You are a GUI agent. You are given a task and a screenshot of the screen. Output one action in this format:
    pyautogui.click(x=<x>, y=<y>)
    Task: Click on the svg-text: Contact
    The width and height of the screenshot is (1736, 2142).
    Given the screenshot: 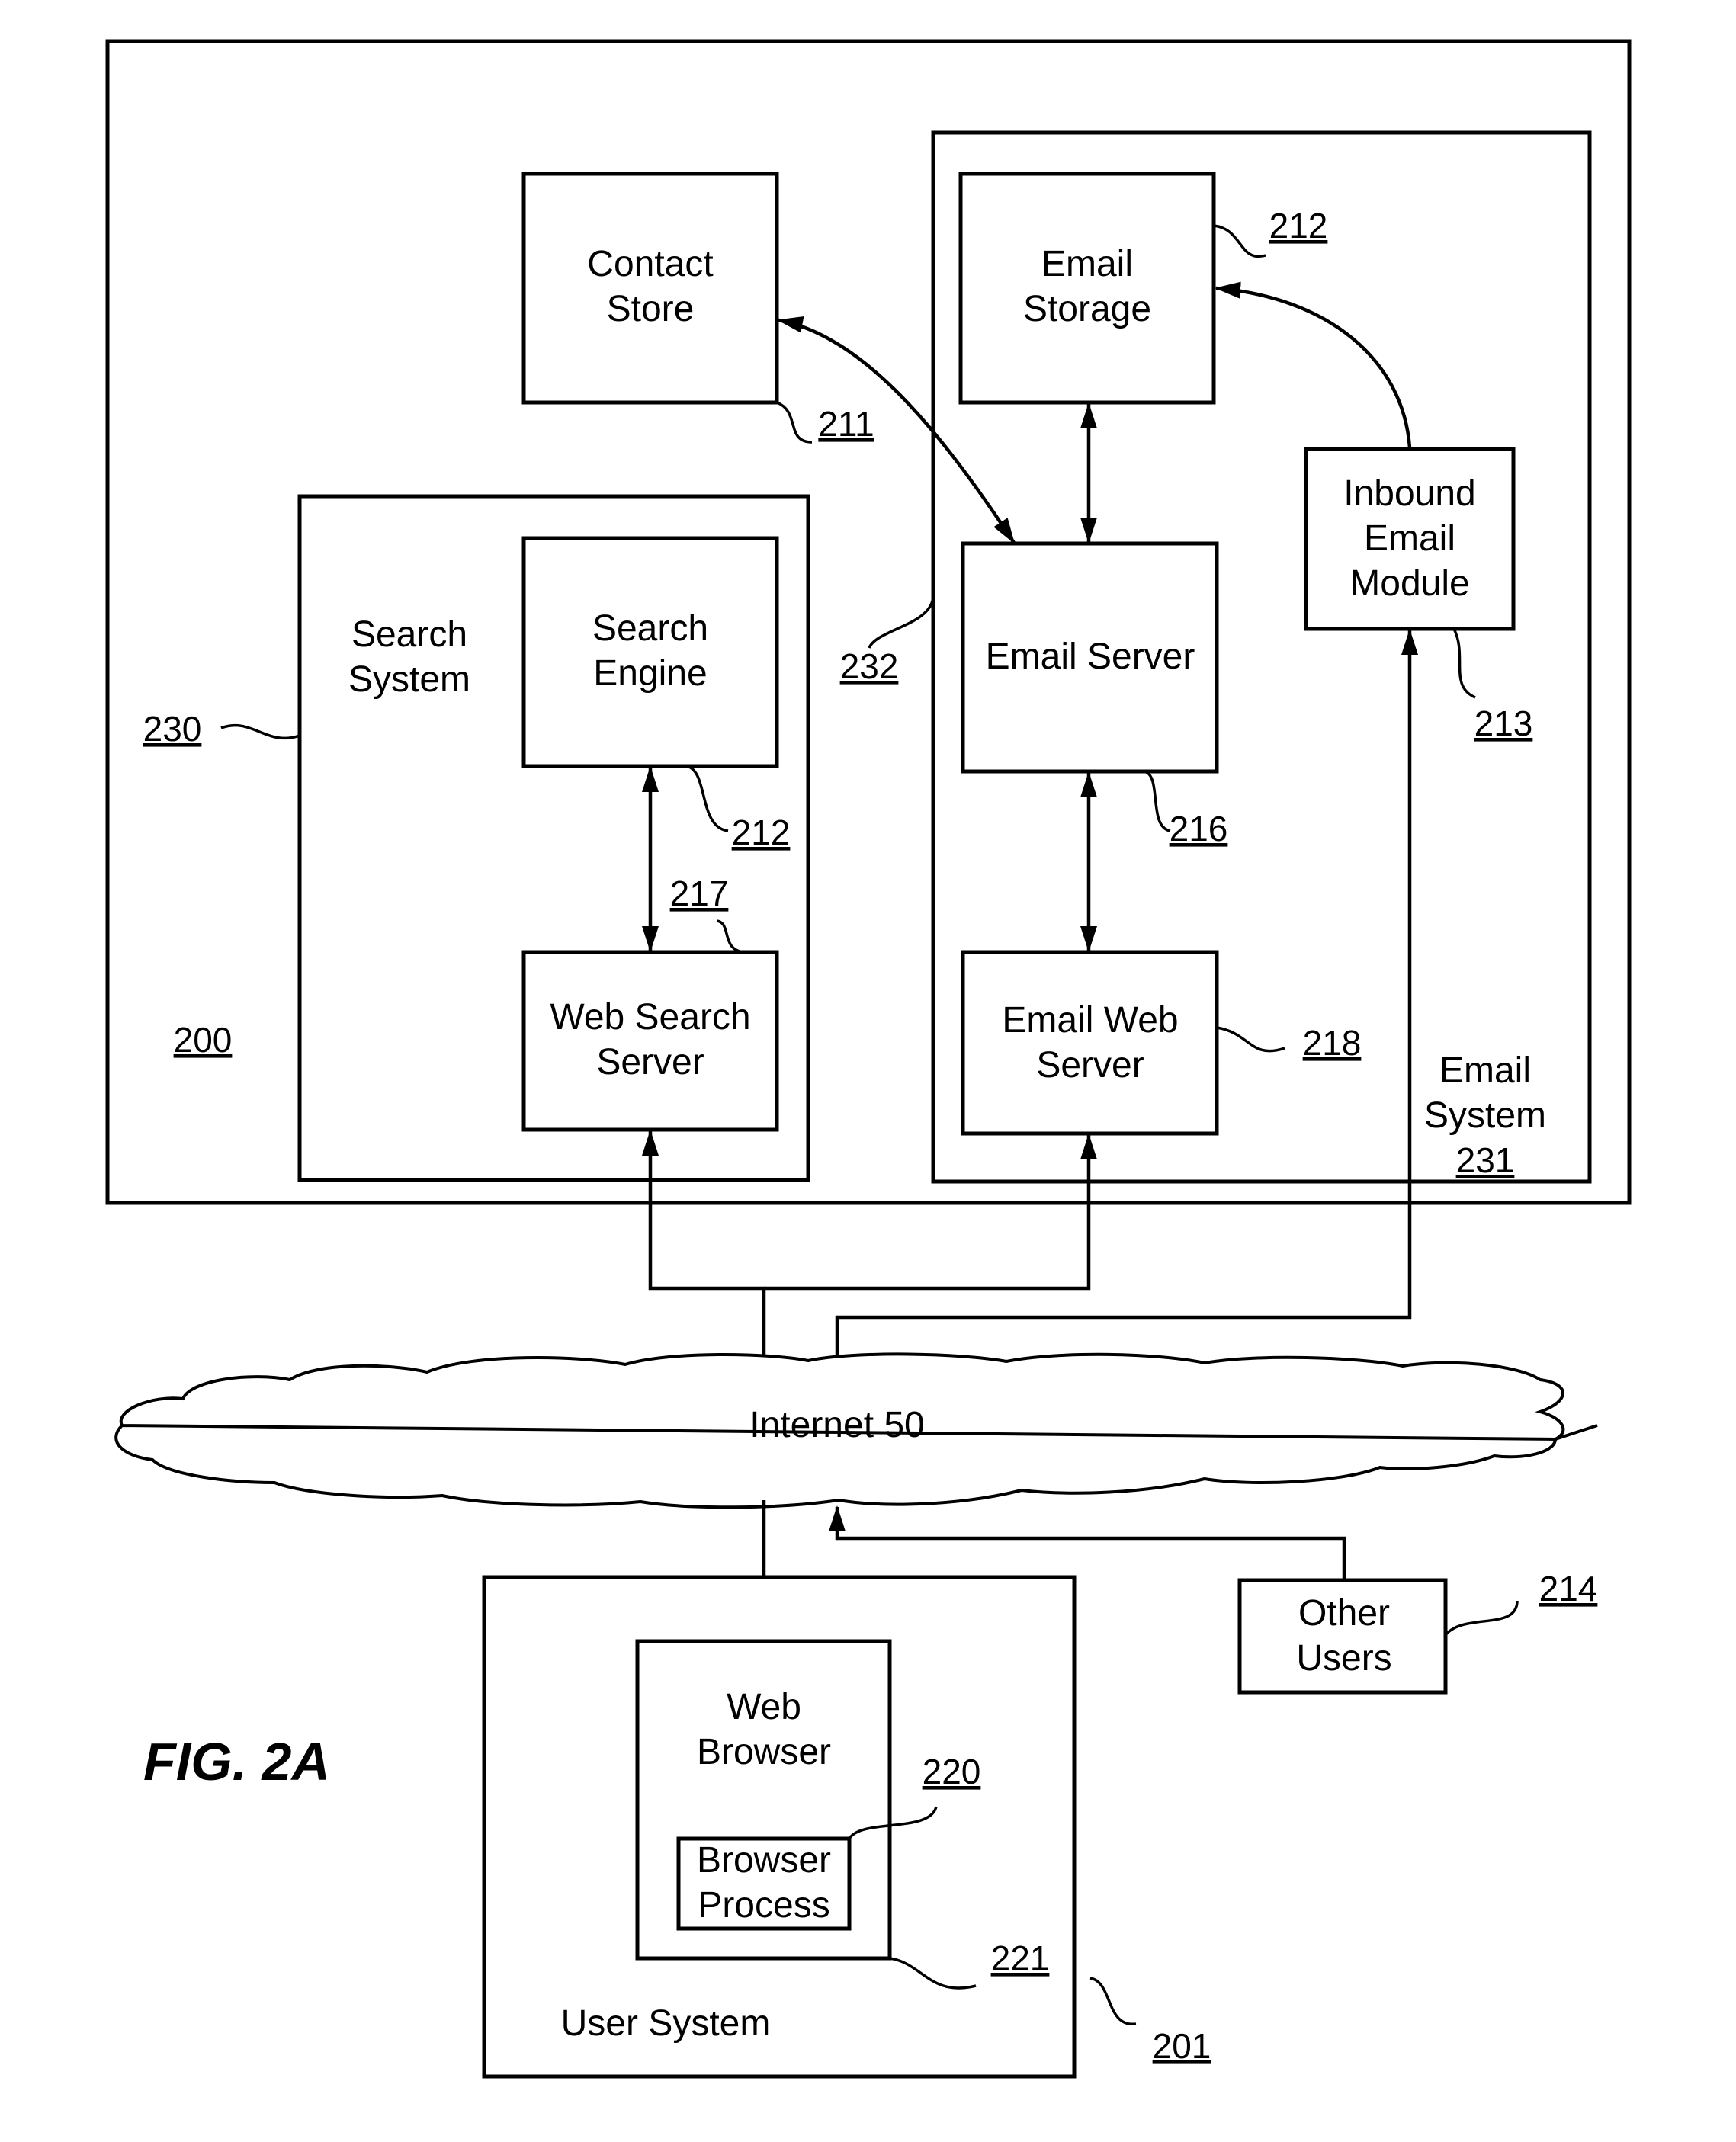 What is the action you would take?
    pyautogui.click(x=650, y=264)
    